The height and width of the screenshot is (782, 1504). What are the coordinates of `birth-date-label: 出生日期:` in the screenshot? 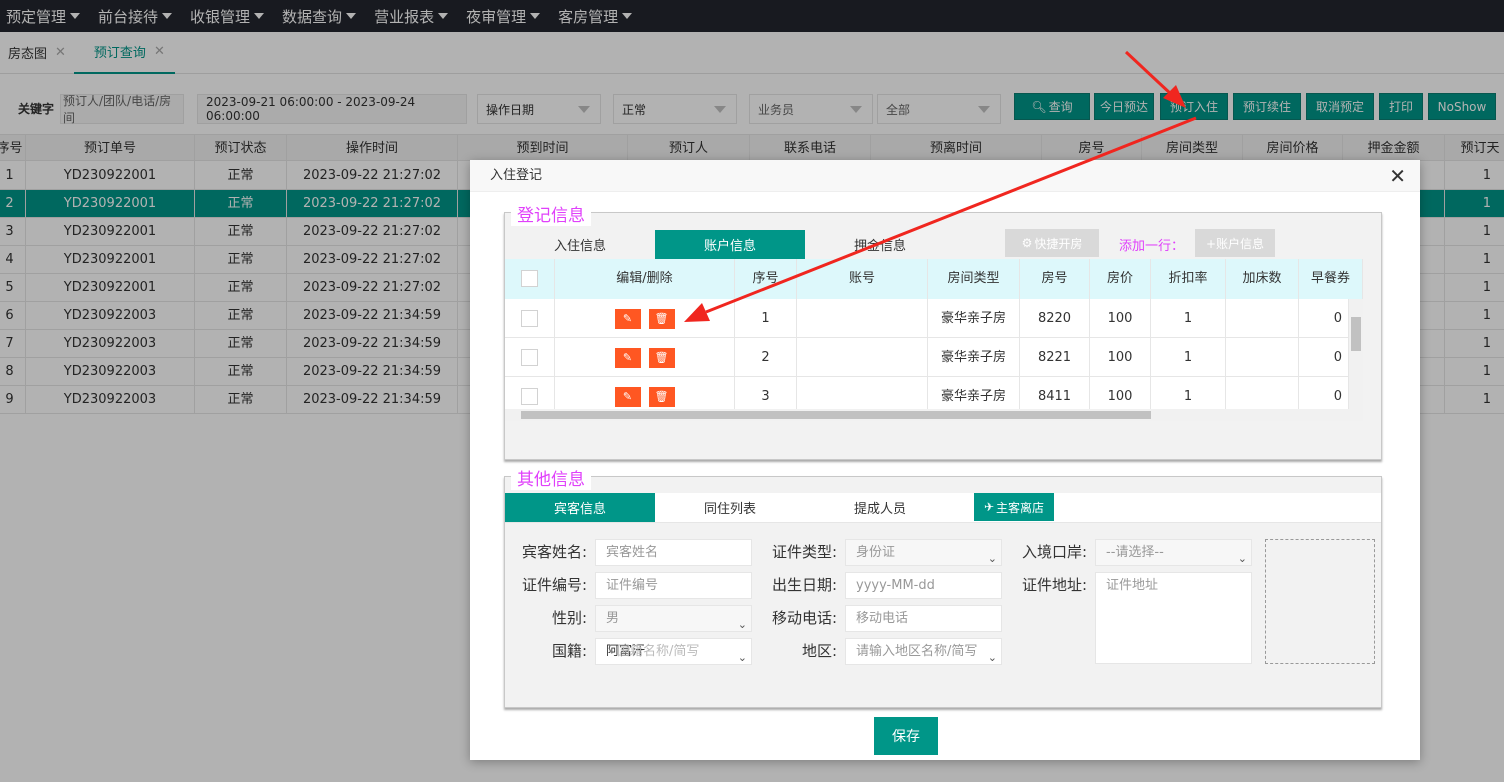 It's located at (804, 585).